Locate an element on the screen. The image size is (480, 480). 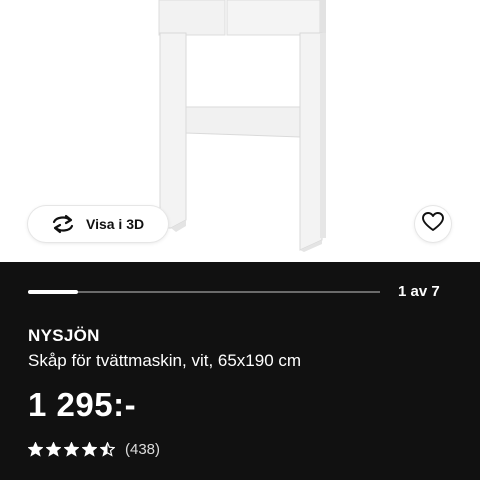
carousel-counter: 1 av 7 is located at coordinates (419, 291).